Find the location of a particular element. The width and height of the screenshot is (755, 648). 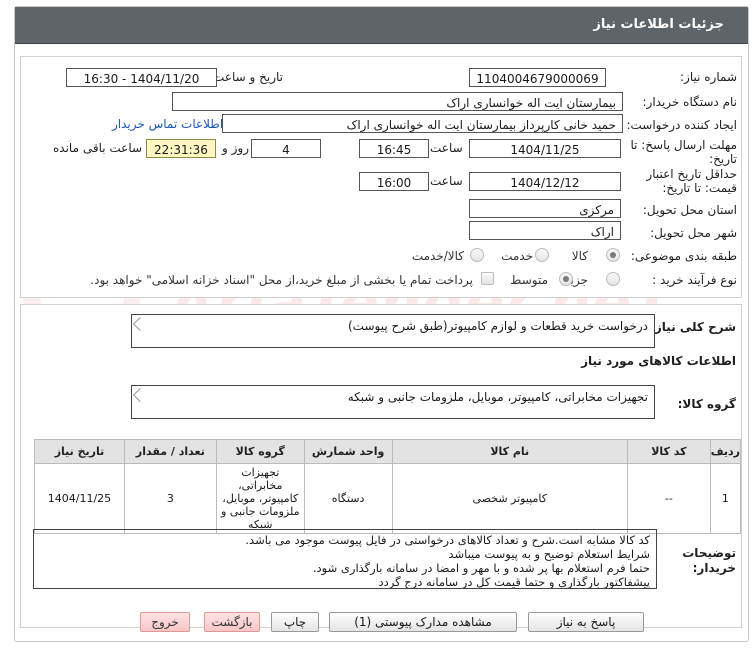

category-option-goods: کالا is located at coordinates (579, 256).